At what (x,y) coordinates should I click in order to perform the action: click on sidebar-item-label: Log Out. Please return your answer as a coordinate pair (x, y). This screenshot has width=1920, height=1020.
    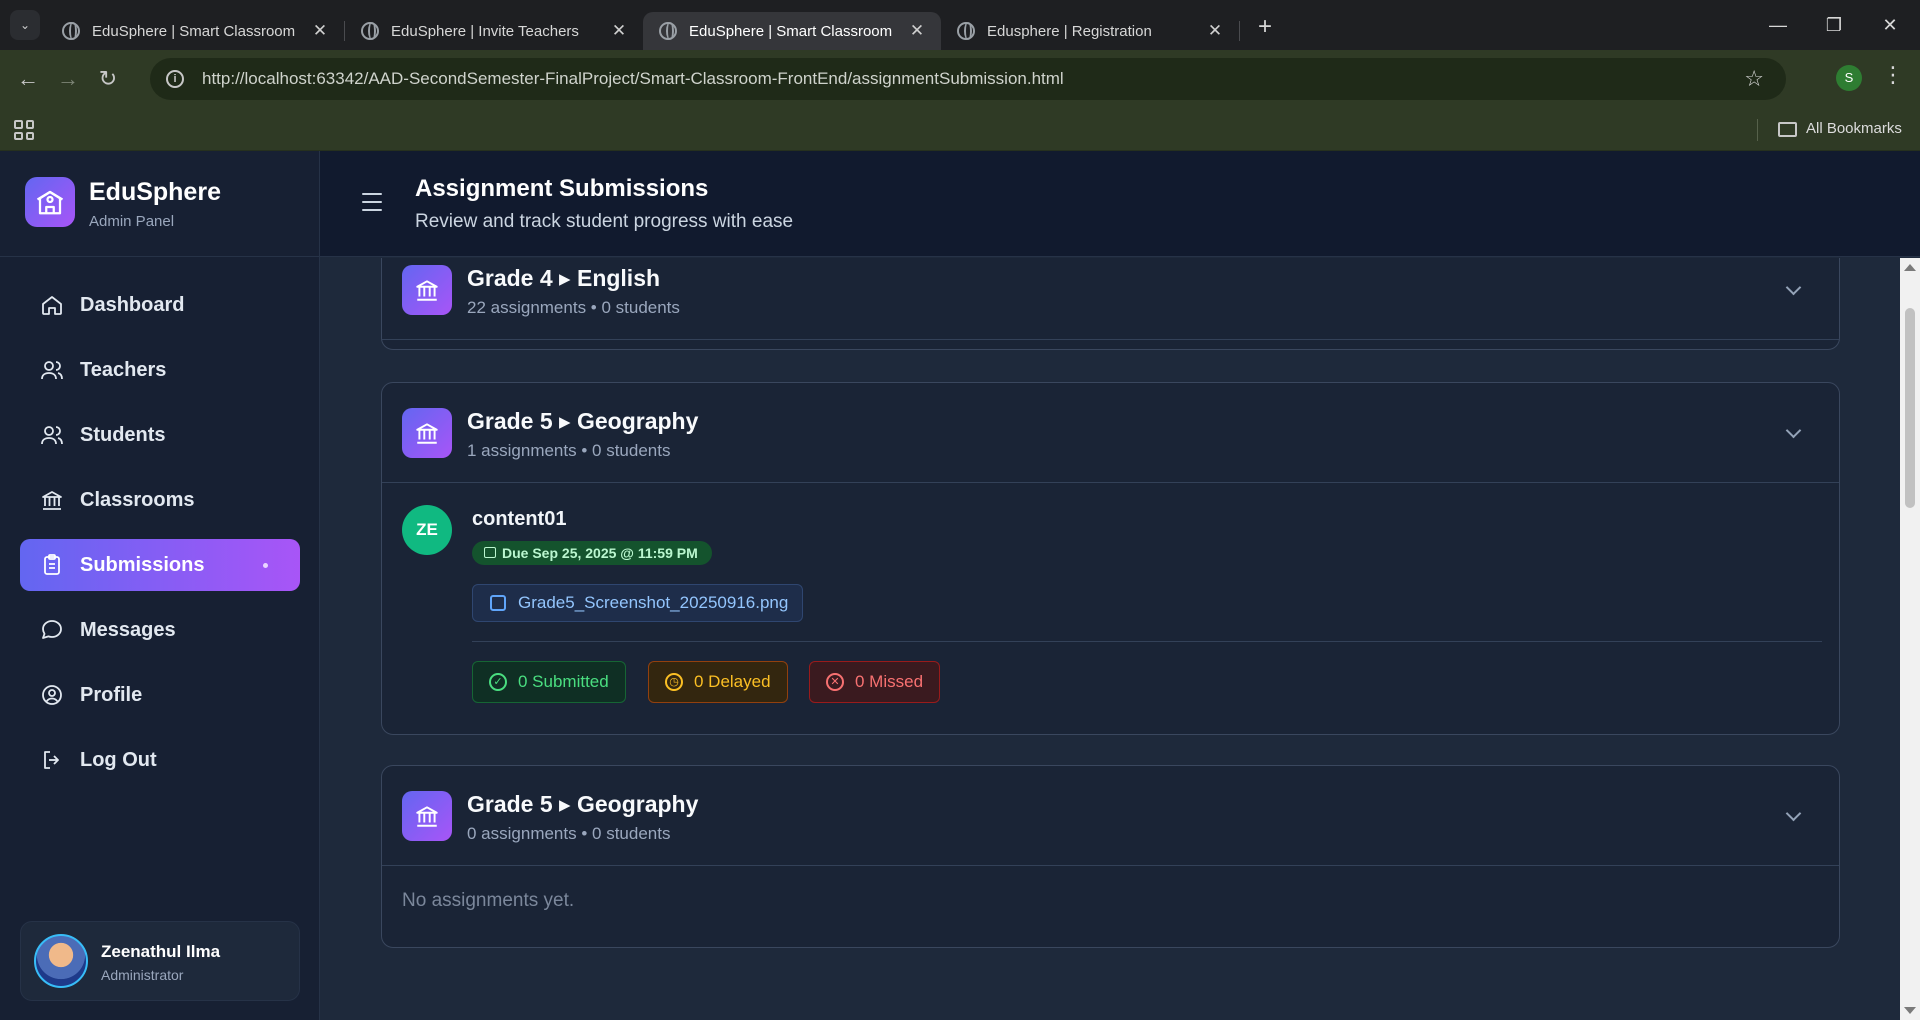
    Looking at the image, I should click on (118, 759).